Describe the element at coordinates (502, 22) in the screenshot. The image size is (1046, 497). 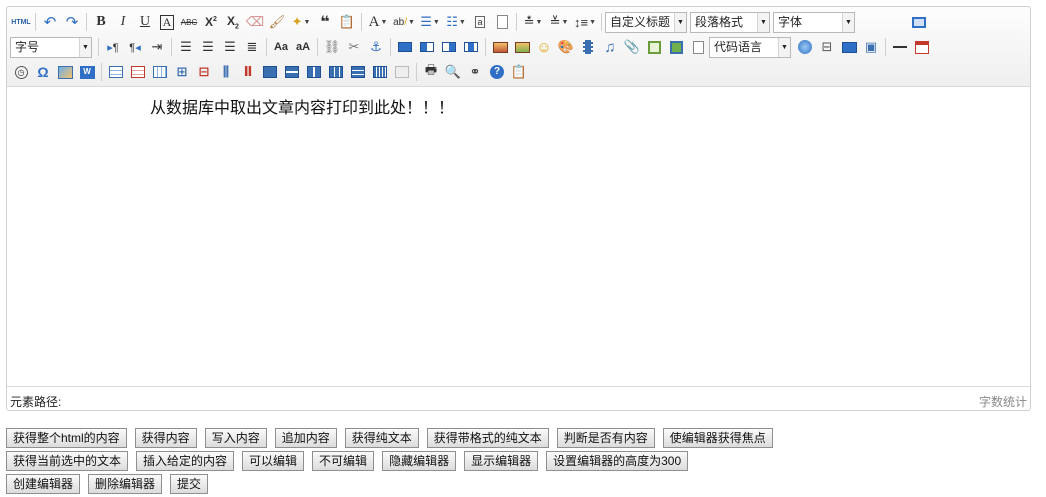
I see `clear-doc-button` at that location.